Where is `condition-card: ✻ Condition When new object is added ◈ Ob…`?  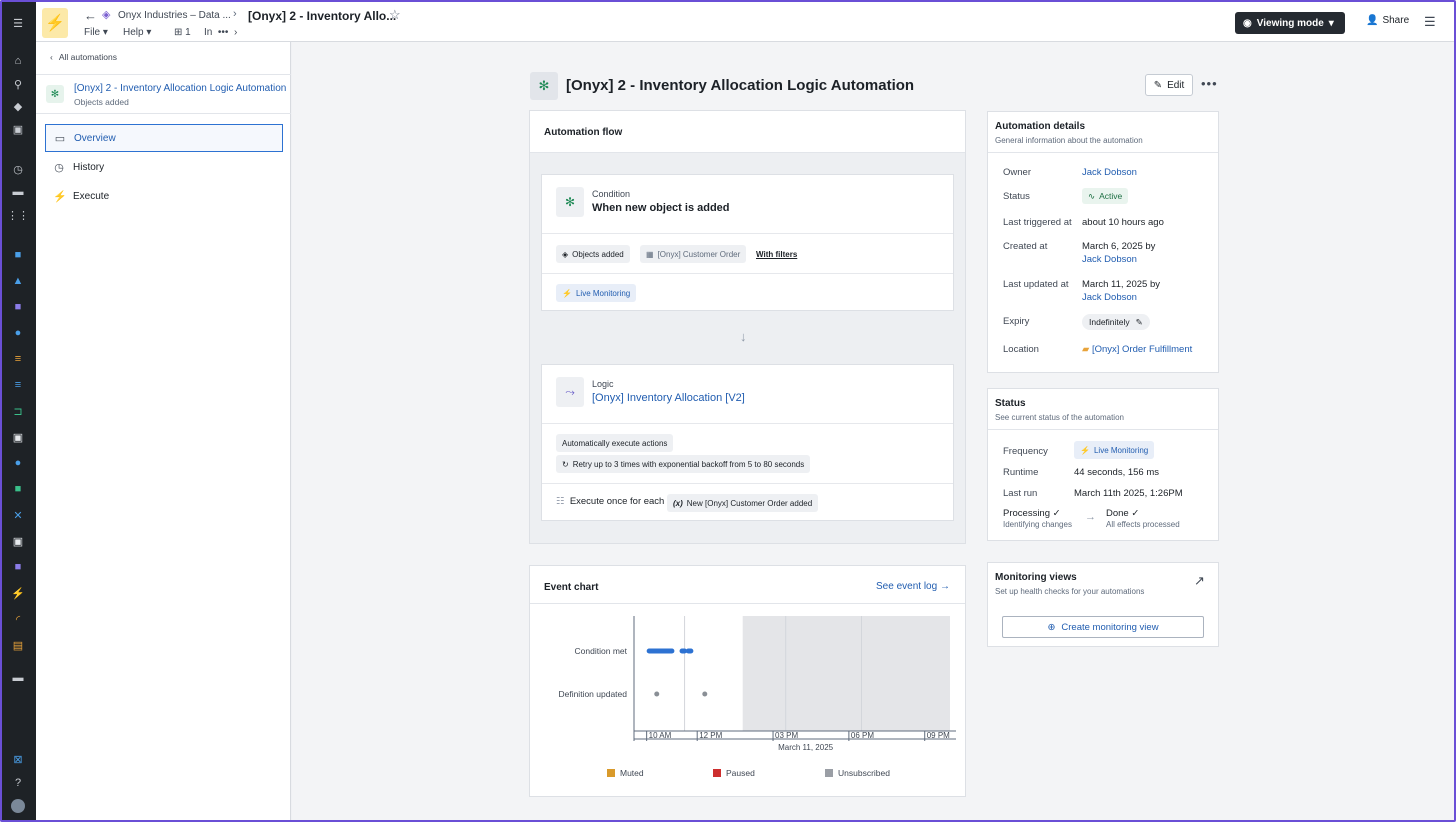 condition-card: ✻ Condition When new object is added ◈ Ob… is located at coordinates (747, 242).